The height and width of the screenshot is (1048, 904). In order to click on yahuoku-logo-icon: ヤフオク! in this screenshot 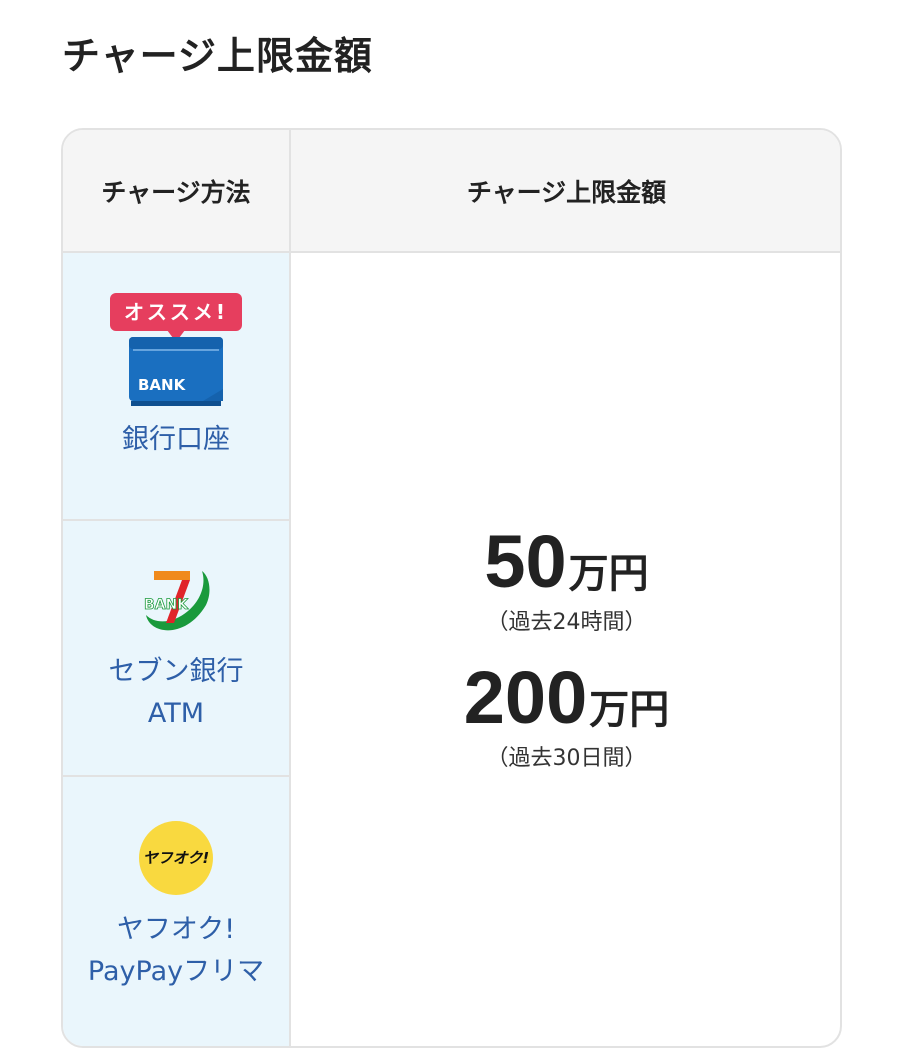, I will do `click(176, 858)`.